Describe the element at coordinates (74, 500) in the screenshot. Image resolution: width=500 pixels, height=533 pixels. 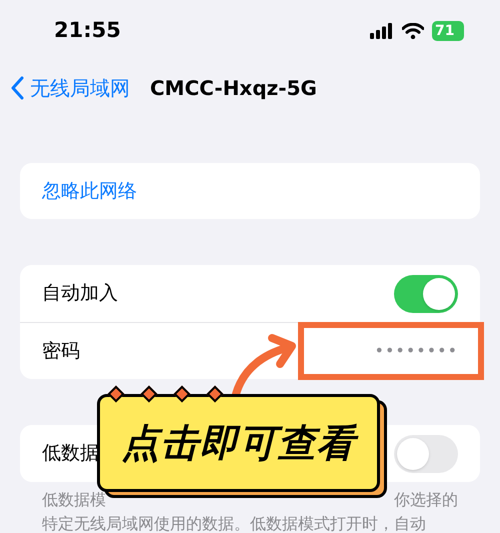
I see `footer-text: 低数据模` at that location.